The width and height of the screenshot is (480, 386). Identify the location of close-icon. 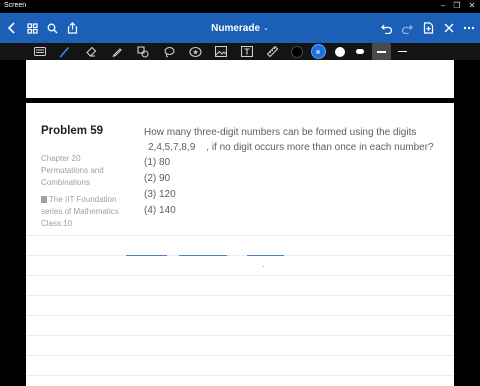
(449, 28).